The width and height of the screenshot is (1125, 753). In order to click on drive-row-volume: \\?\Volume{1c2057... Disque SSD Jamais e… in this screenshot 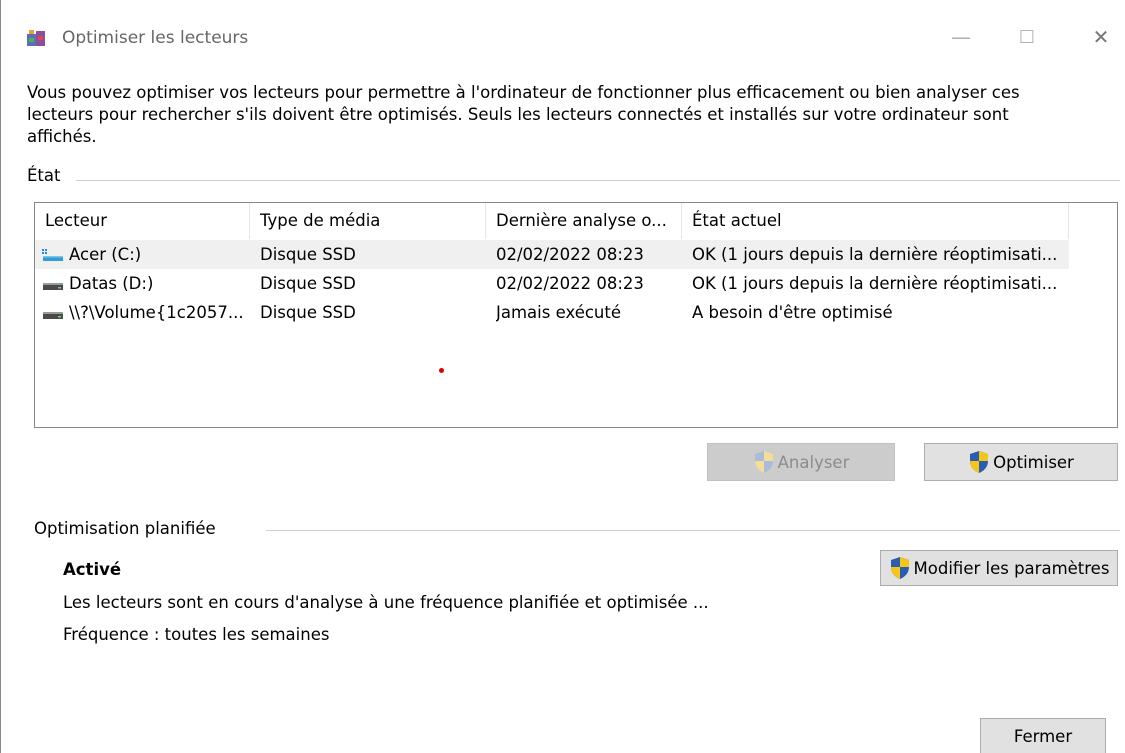, I will do `click(552, 312)`.